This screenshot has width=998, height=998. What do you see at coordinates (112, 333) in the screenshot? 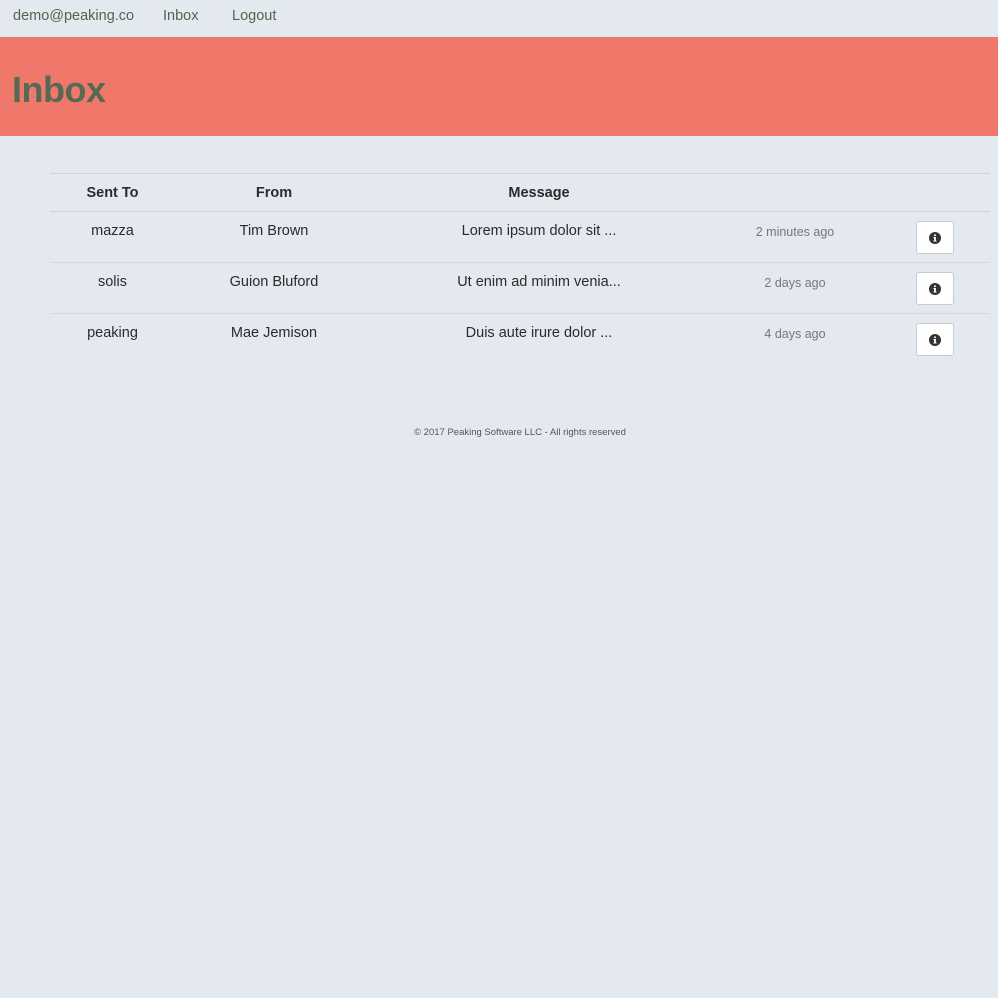
I see `cell-sent-to: peaking` at bounding box center [112, 333].